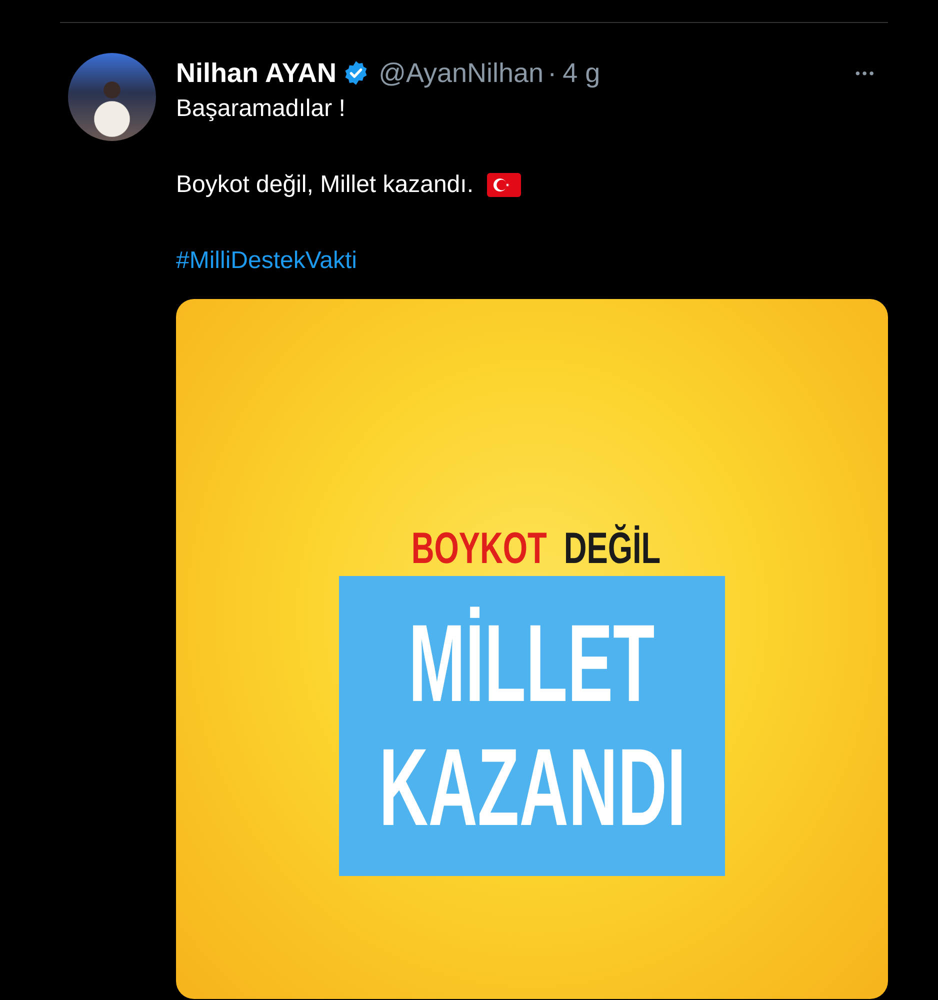 The image size is (938, 1000). What do you see at coordinates (261, 109) in the screenshot?
I see `post-text: Başaramadılar !` at bounding box center [261, 109].